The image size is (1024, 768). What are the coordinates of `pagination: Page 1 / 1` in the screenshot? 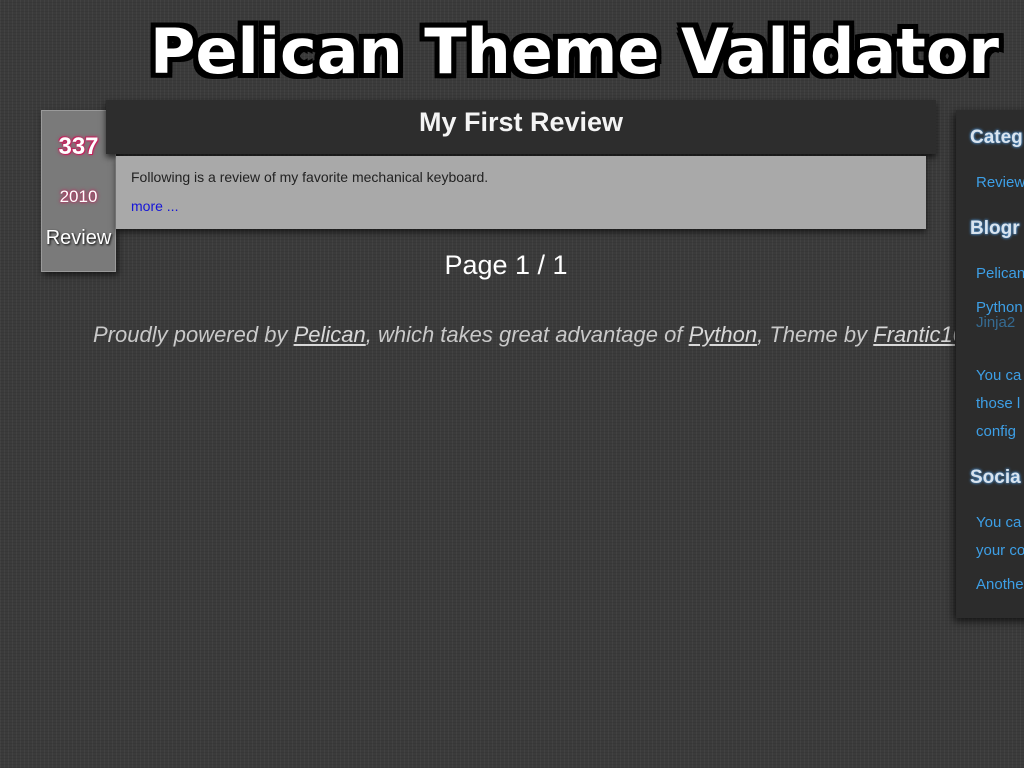 It's located at (506, 265).